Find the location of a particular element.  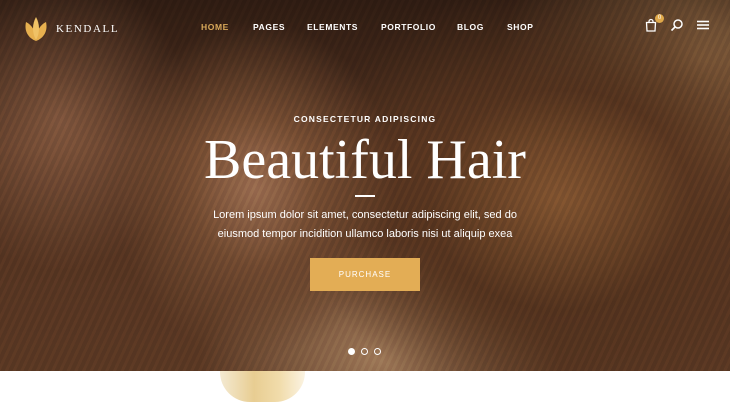

header-tools: 0 is located at coordinates (677, 23).